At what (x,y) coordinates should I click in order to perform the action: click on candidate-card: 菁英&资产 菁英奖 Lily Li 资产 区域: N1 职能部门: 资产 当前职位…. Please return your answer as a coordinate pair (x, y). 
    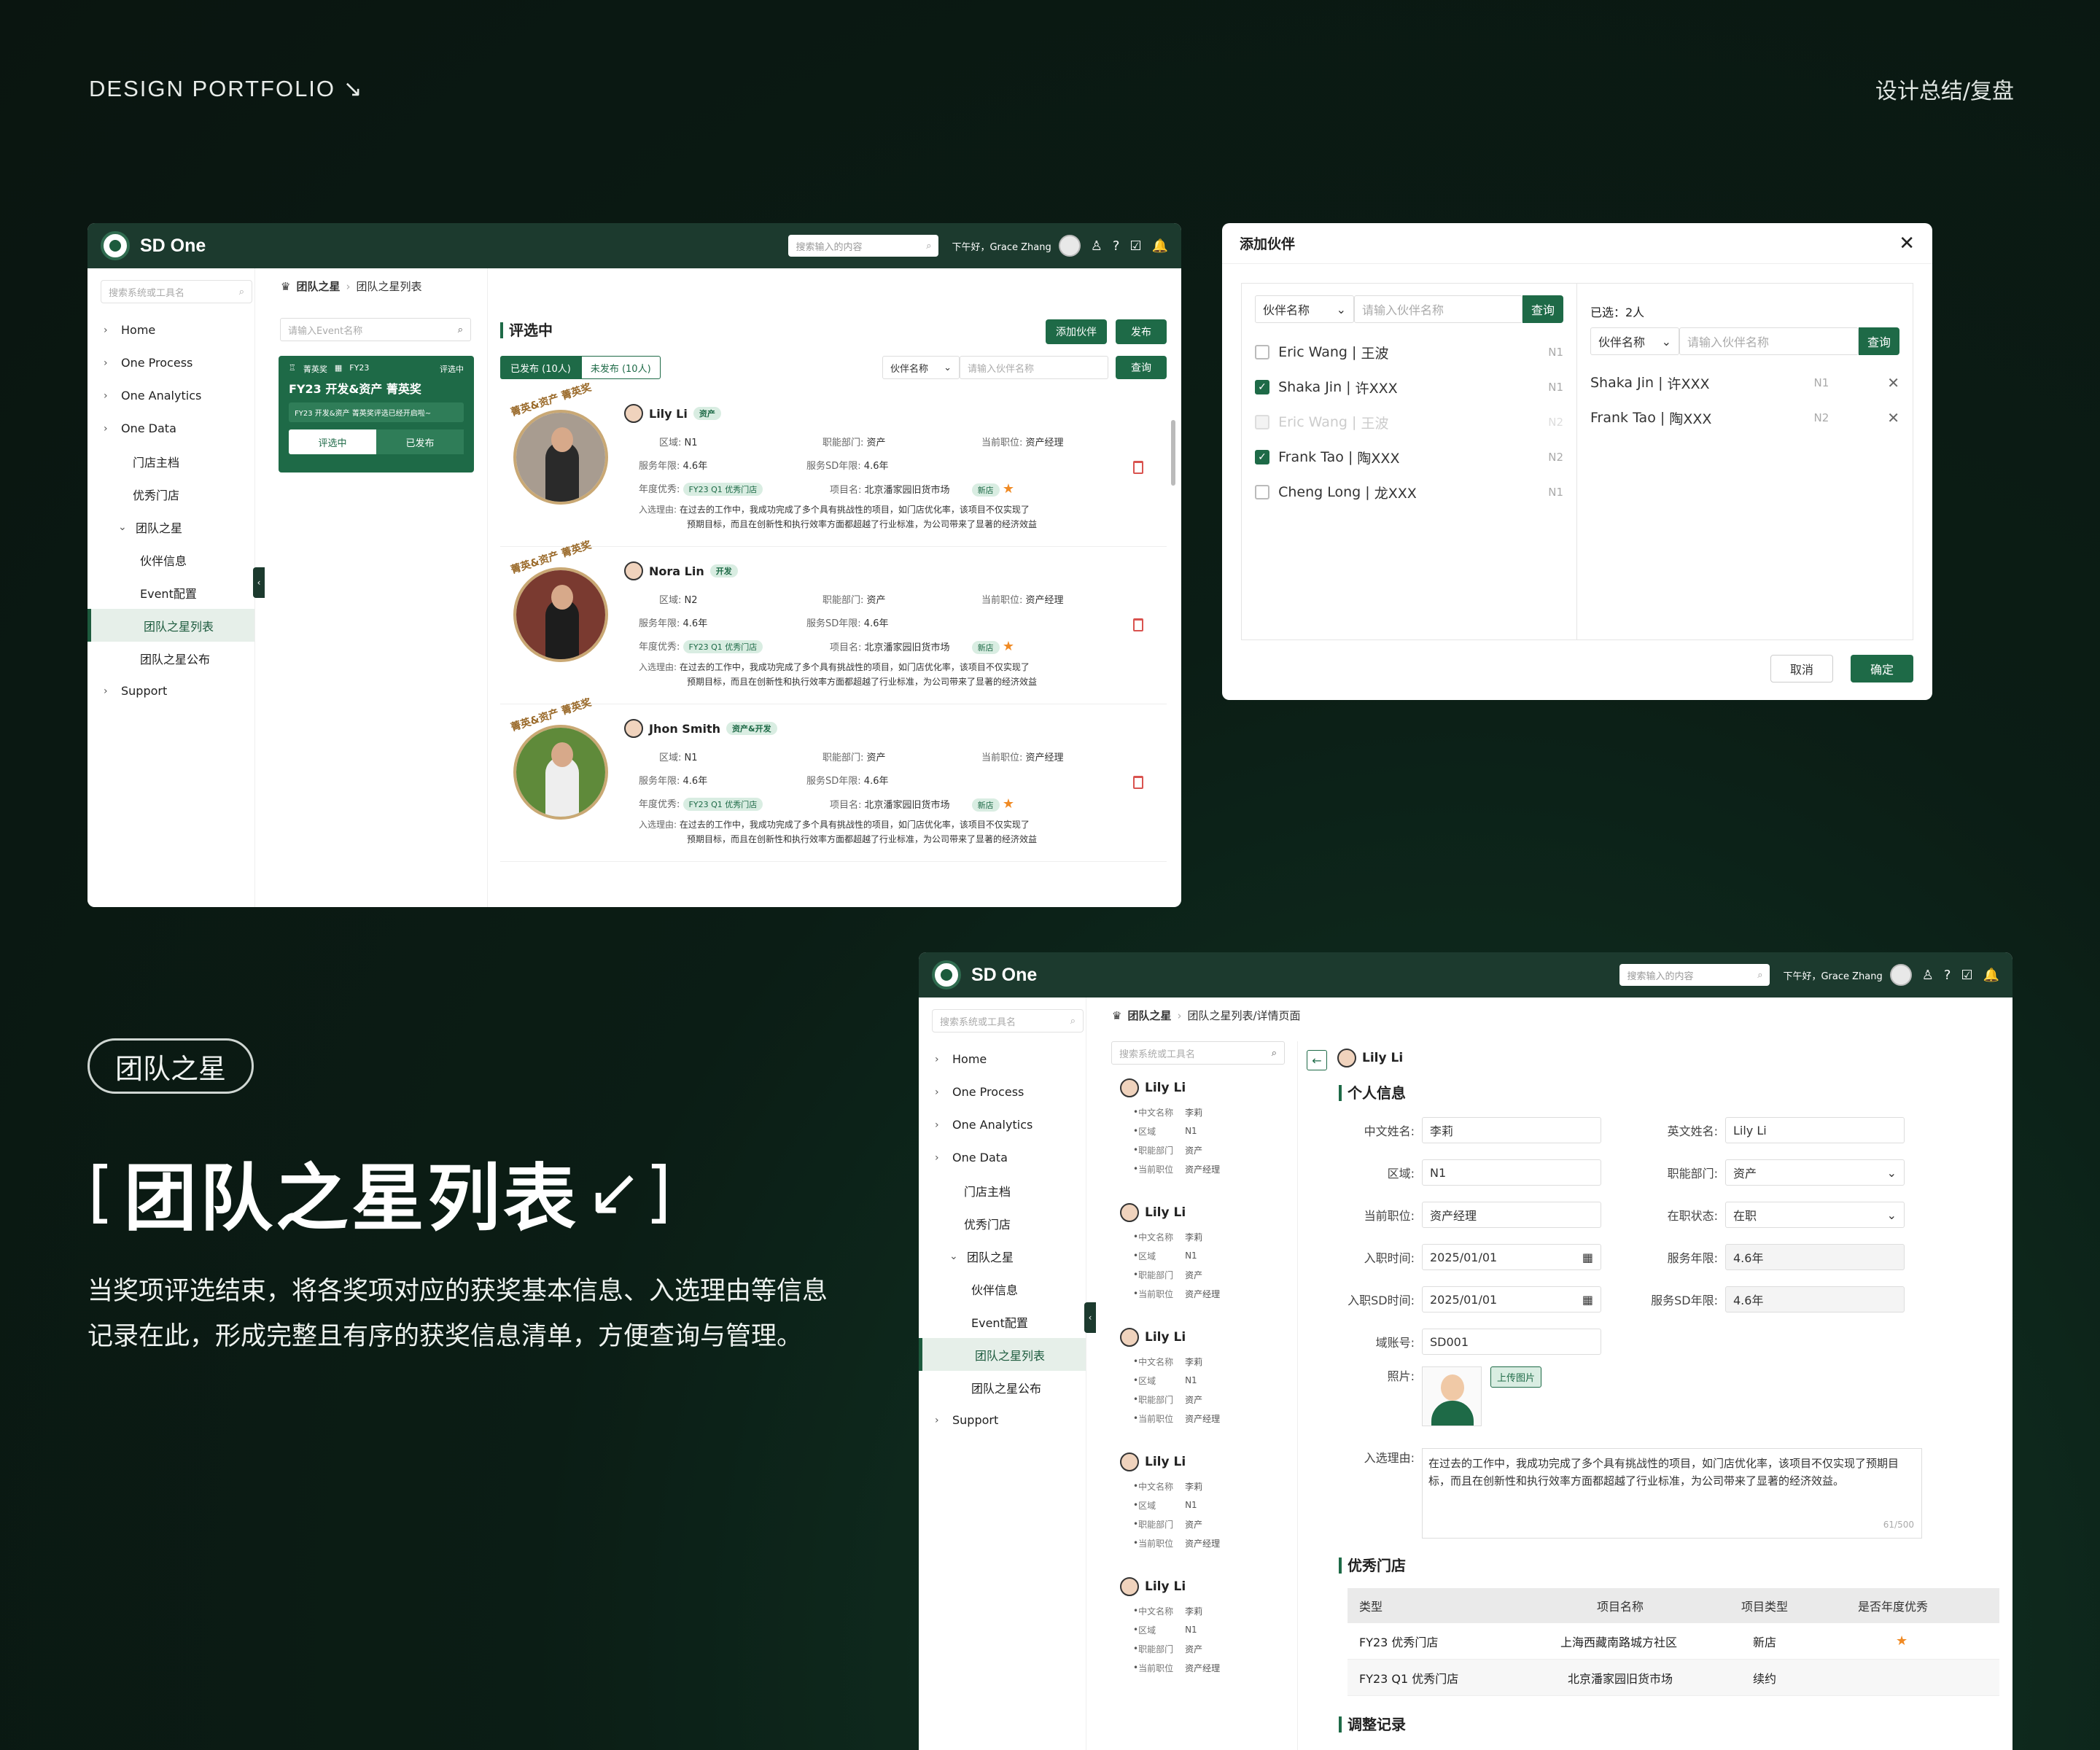
    Looking at the image, I should click on (833, 464).